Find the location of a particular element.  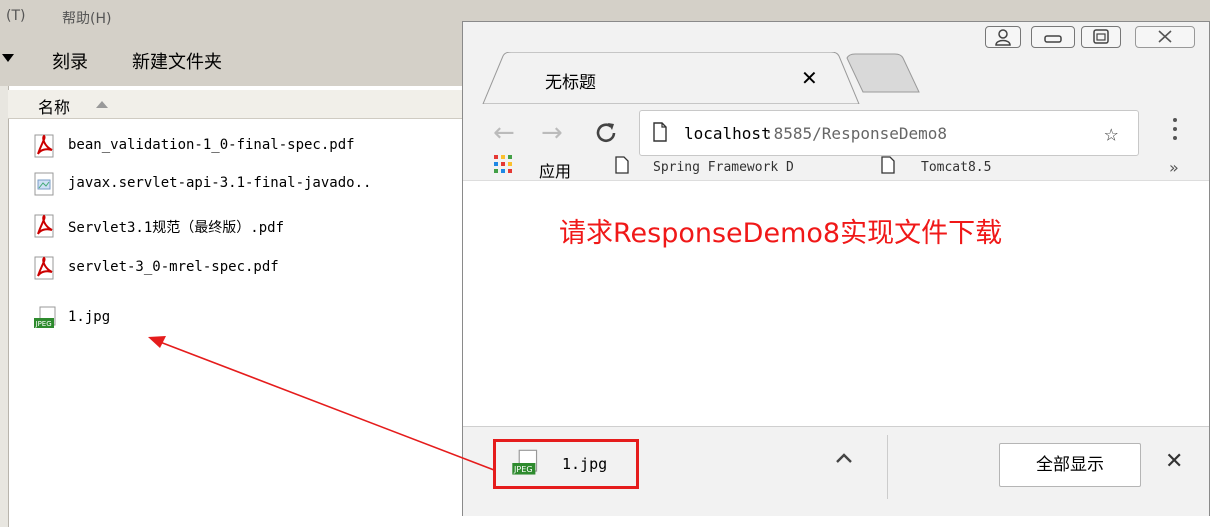

close-icon is located at coordinates (1165, 36).